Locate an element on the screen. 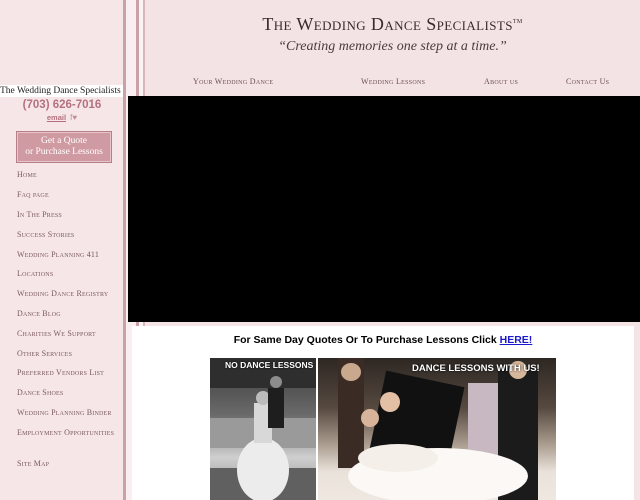 This screenshot has width=640, height=500. sidebar-item-dance-blog: Dance Blog is located at coordinates (72, 314).